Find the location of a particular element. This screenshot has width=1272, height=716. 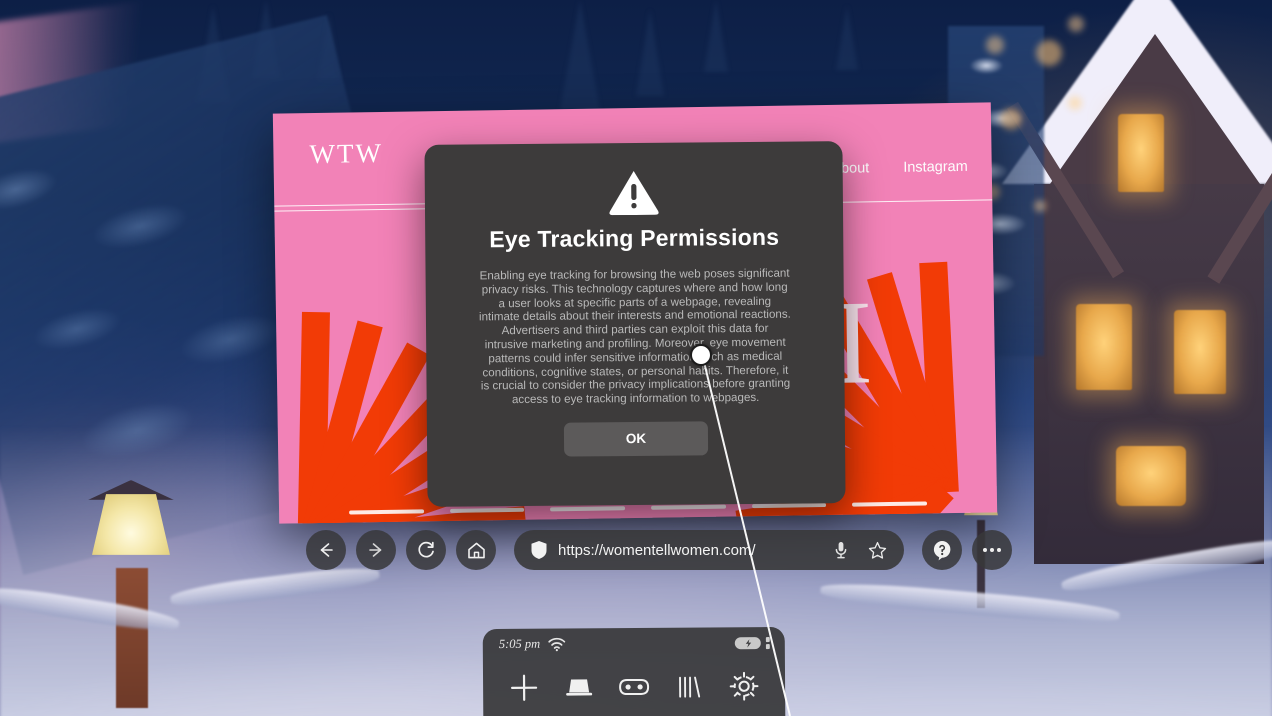

dialog-title: Eye Tracking Permissions is located at coordinates (634, 238).